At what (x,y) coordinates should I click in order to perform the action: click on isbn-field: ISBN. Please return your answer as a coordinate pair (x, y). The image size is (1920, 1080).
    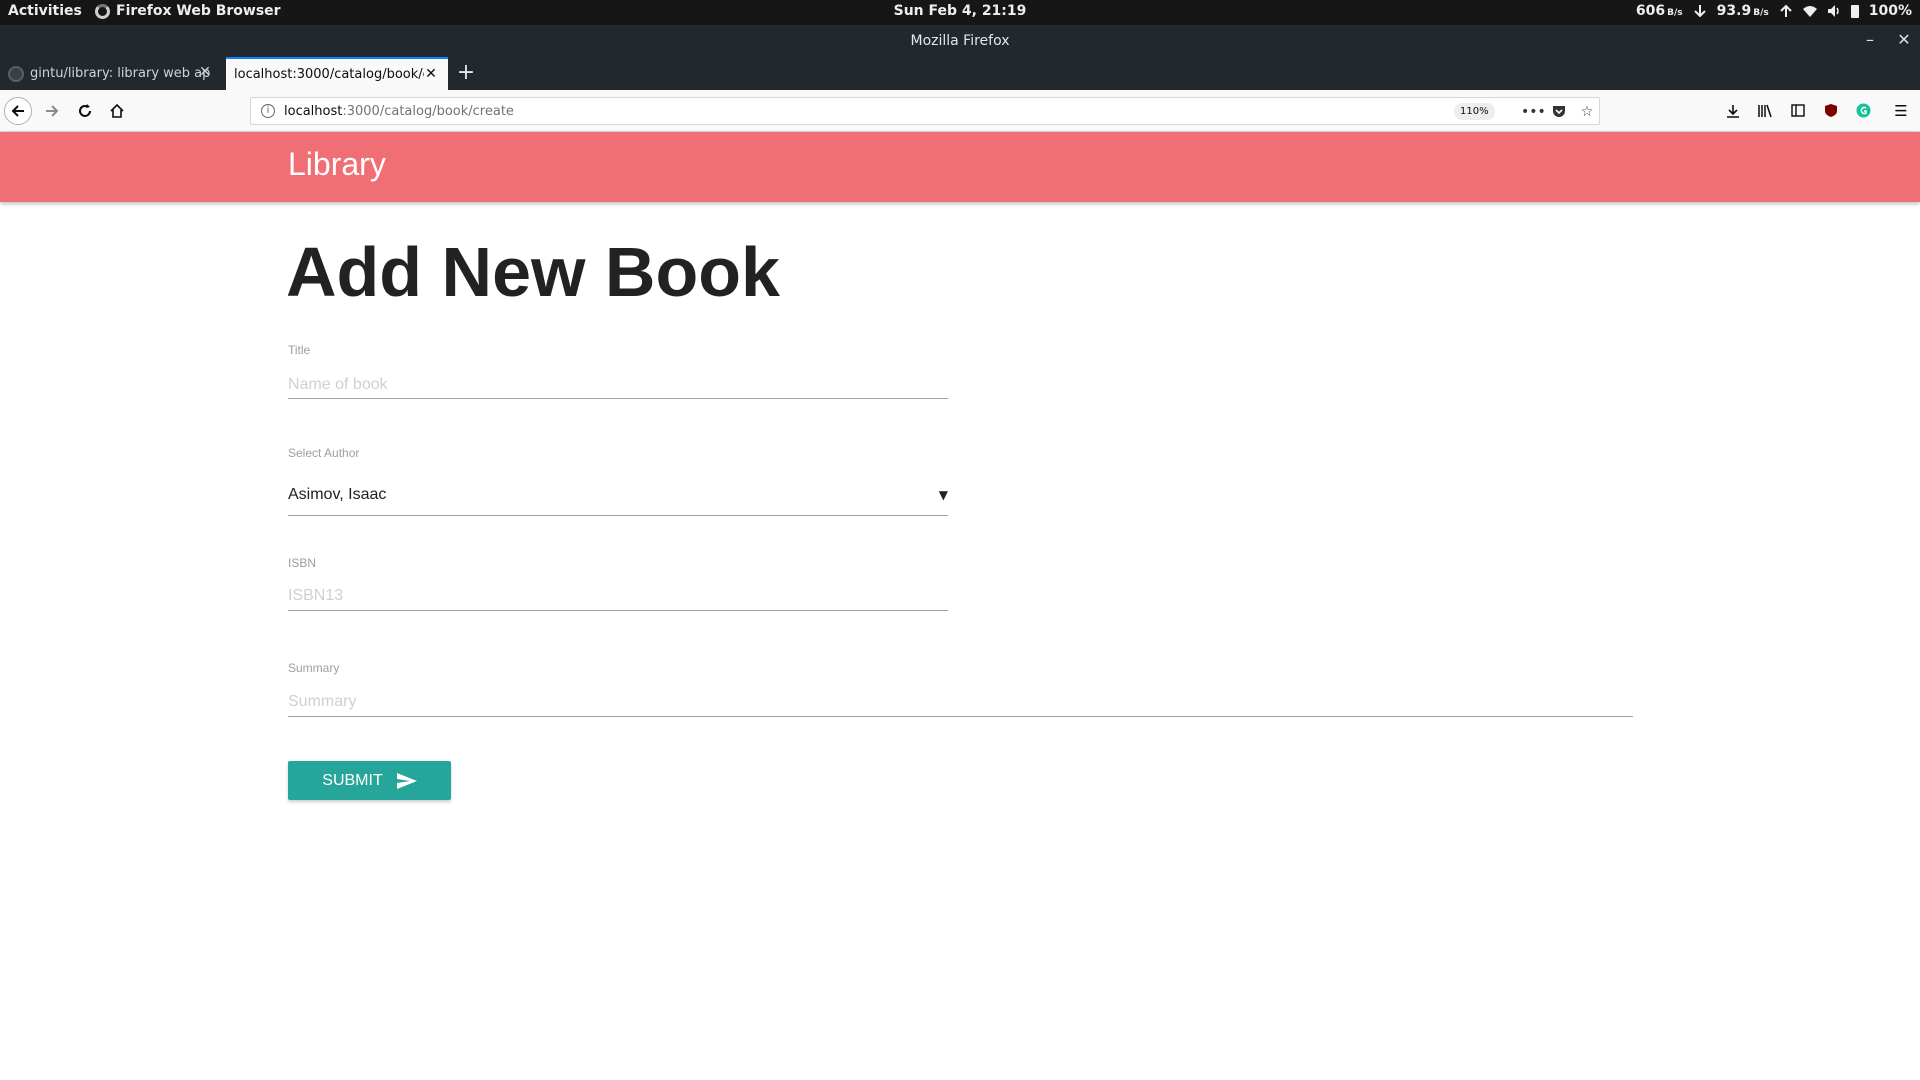
    Looking at the image, I should click on (618, 583).